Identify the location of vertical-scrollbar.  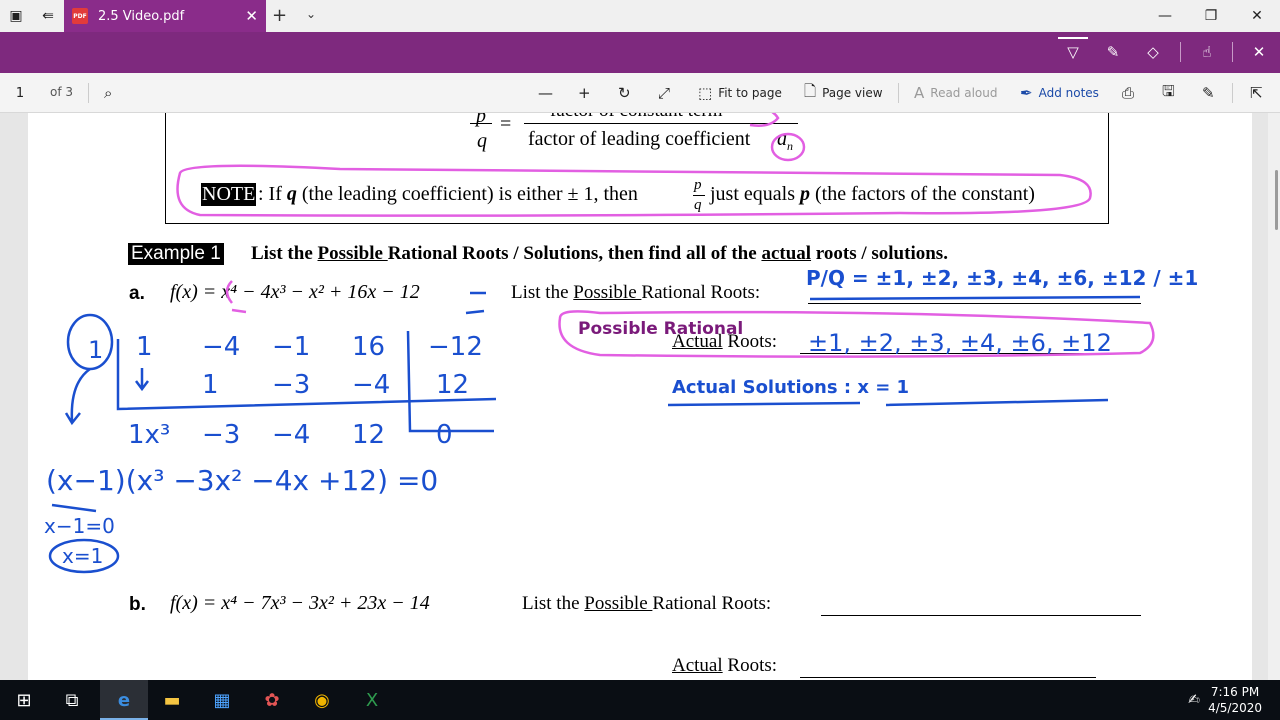
(1274, 396).